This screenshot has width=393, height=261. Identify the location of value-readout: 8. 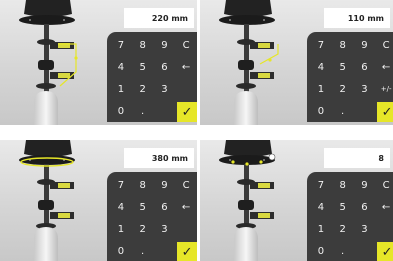
(357, 158).